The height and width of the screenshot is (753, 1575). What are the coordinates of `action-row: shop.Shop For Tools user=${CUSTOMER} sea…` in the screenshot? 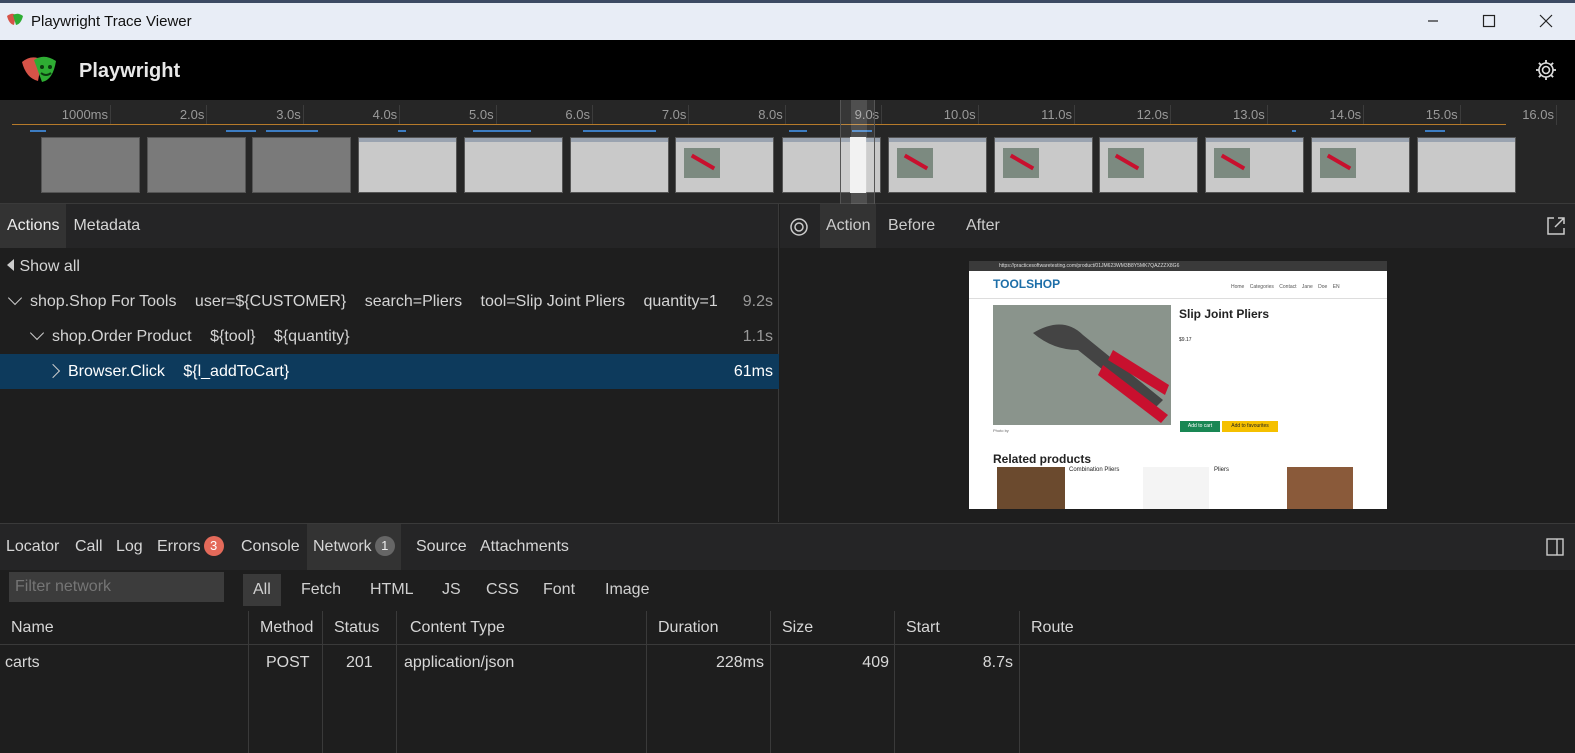 It's located at (389, 301).